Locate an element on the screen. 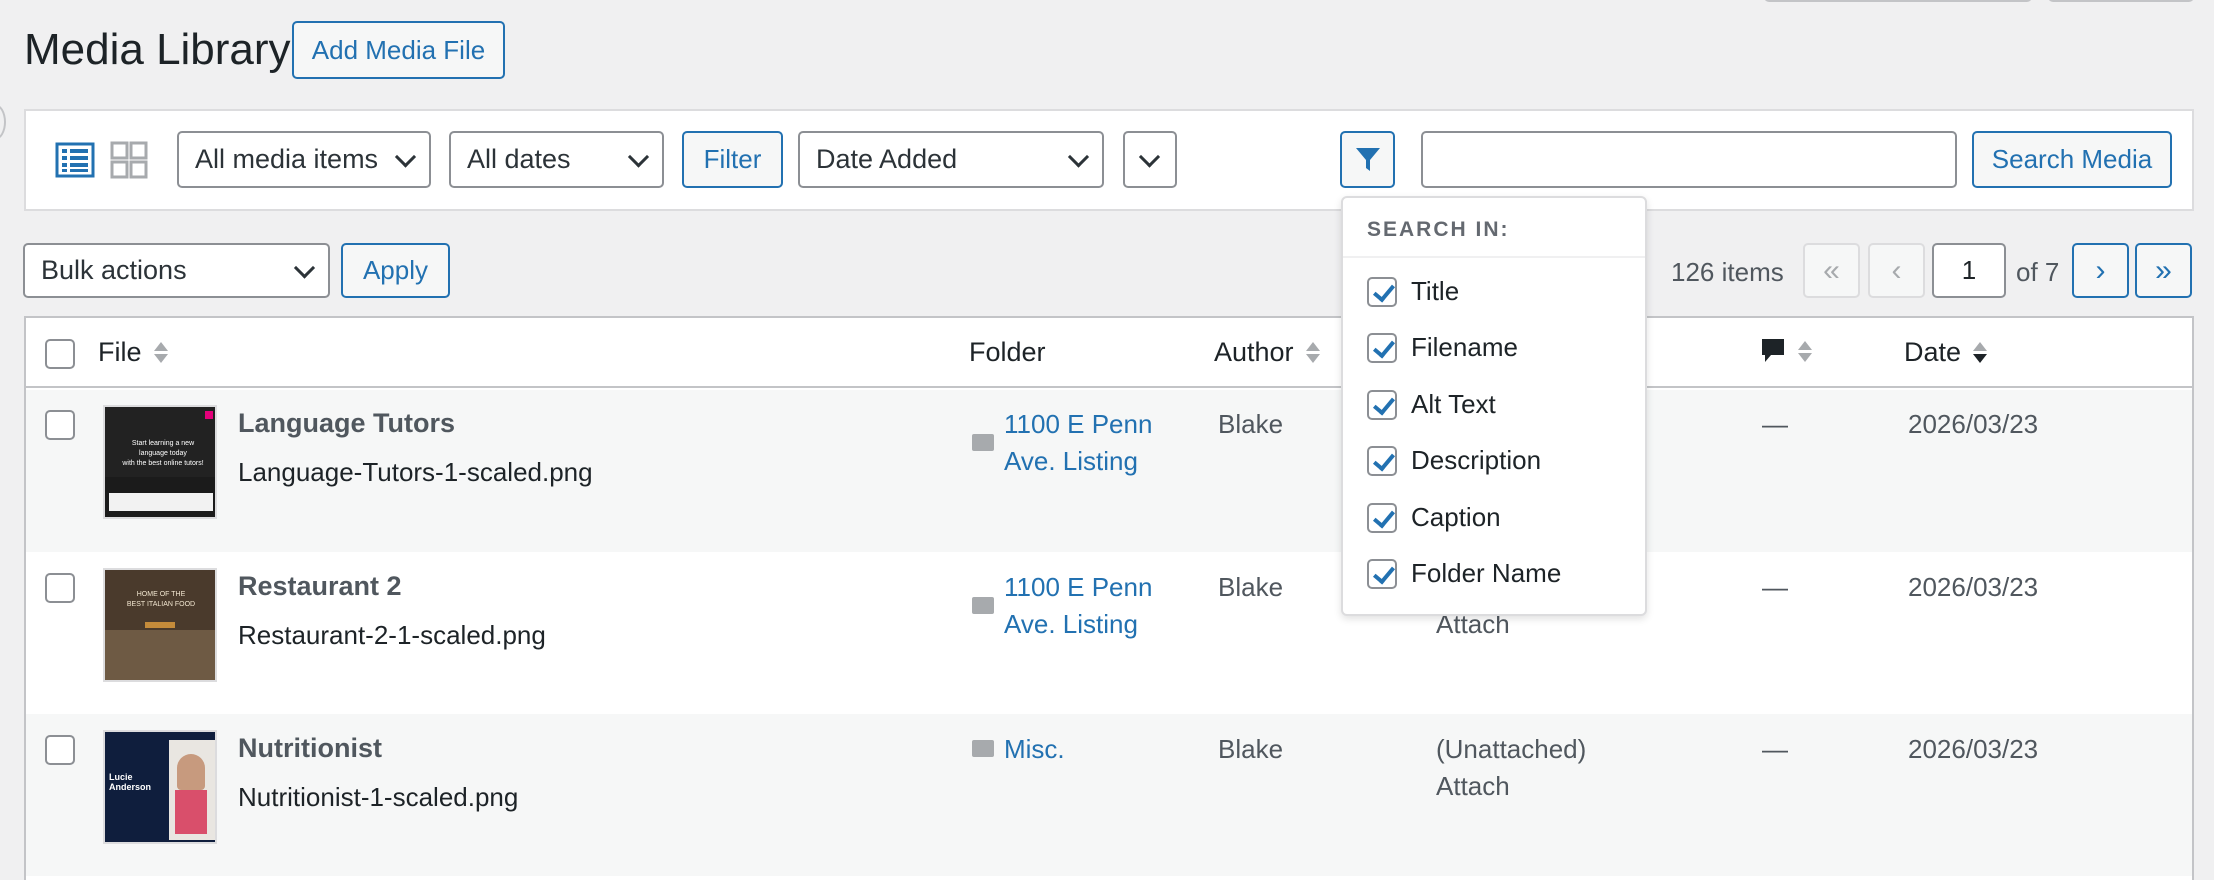 The width and height of the screenshot is (2214, 880). column-file: File is located at coordinates (133, 352).